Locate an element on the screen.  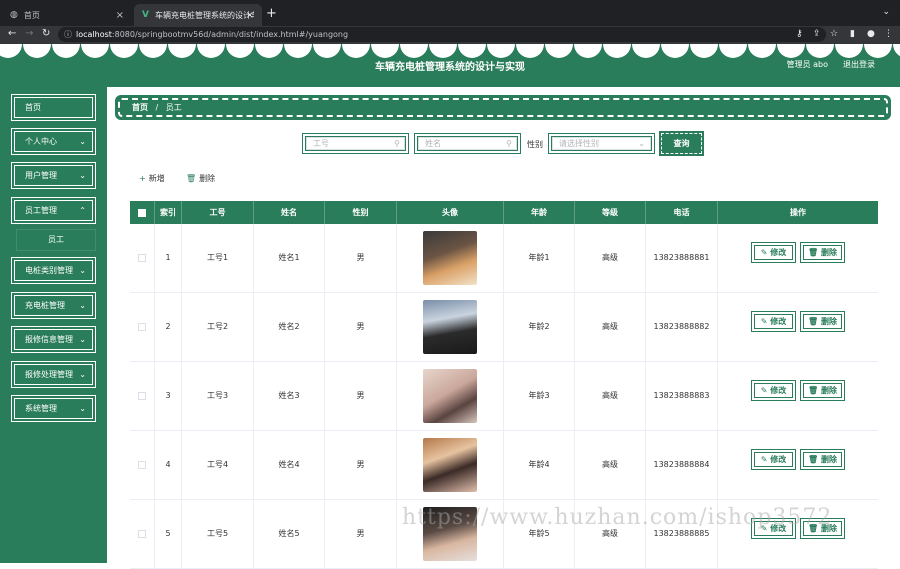
sidebar-item-label: 充电桩管理 is located at coordinates (45, 305).